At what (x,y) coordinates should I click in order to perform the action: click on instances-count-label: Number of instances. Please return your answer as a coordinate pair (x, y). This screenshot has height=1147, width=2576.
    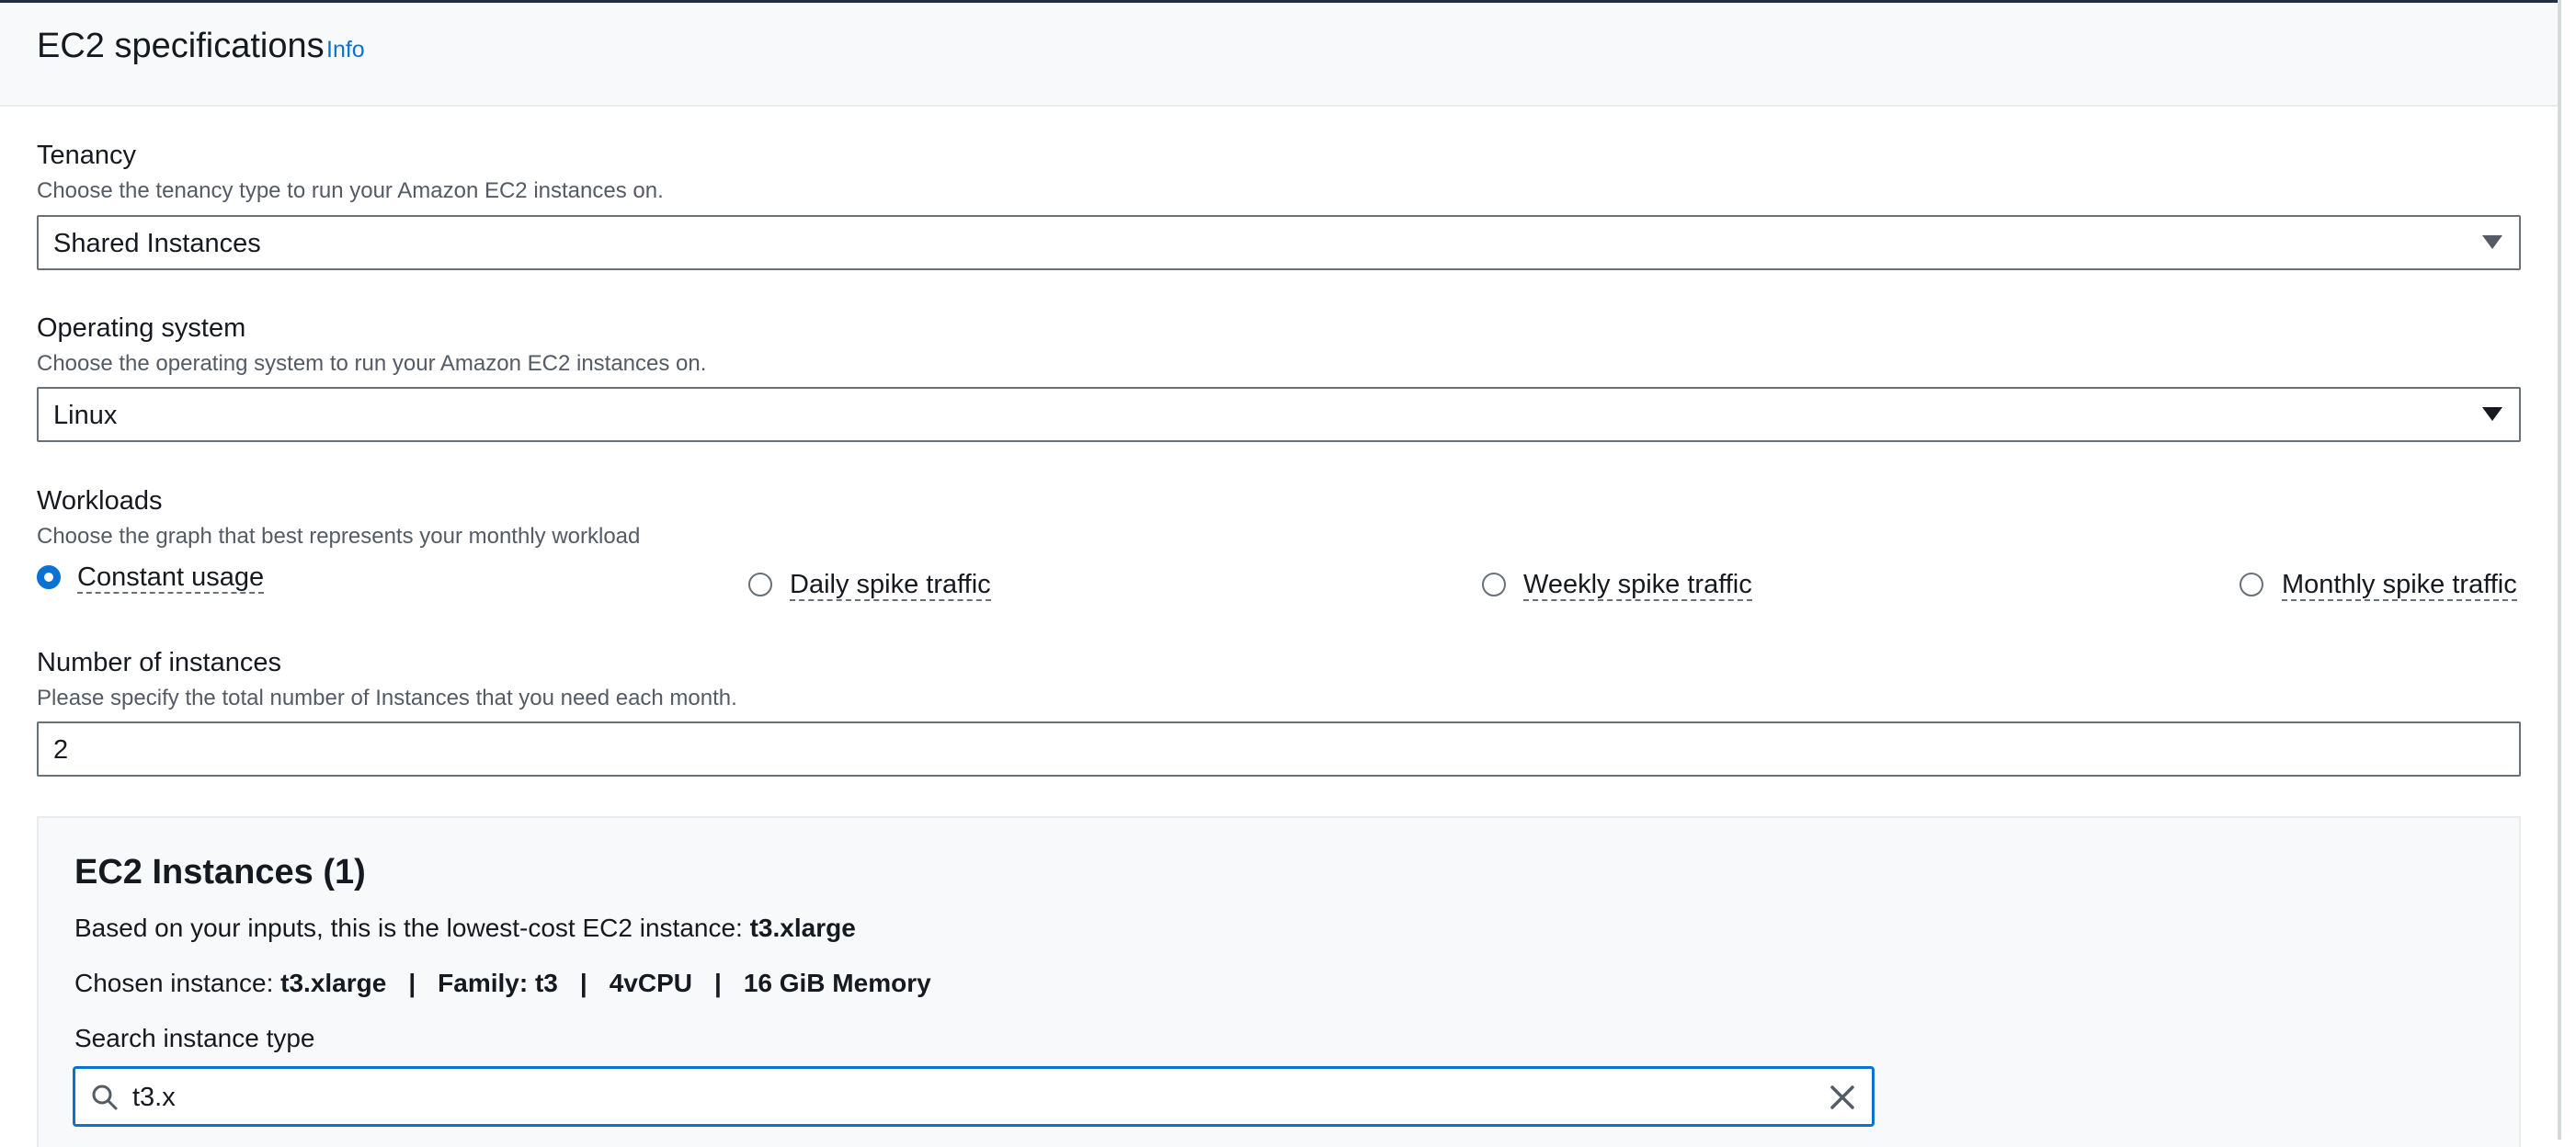
    Looking at the image, I should click on (159, 662).